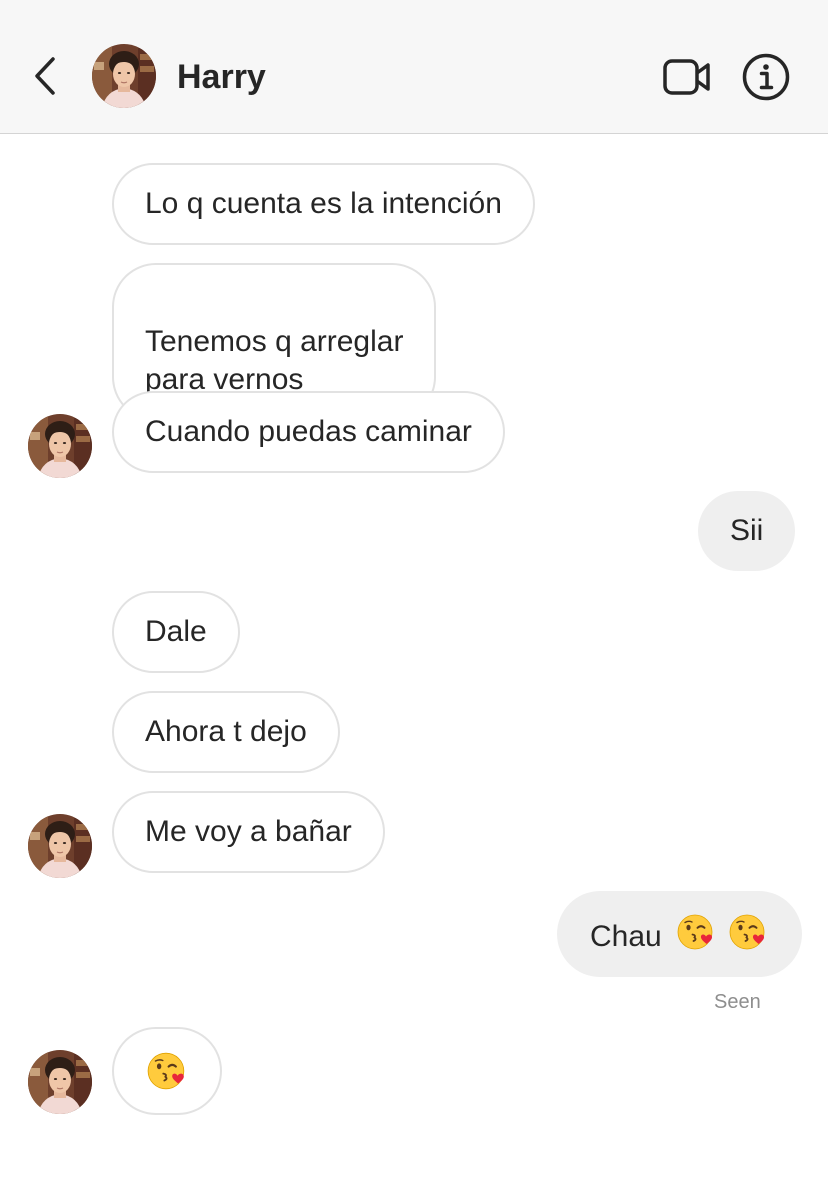 The height and width of the screenshot is (1179, 828). I want to click on contact-avatar, so click(124, 76).